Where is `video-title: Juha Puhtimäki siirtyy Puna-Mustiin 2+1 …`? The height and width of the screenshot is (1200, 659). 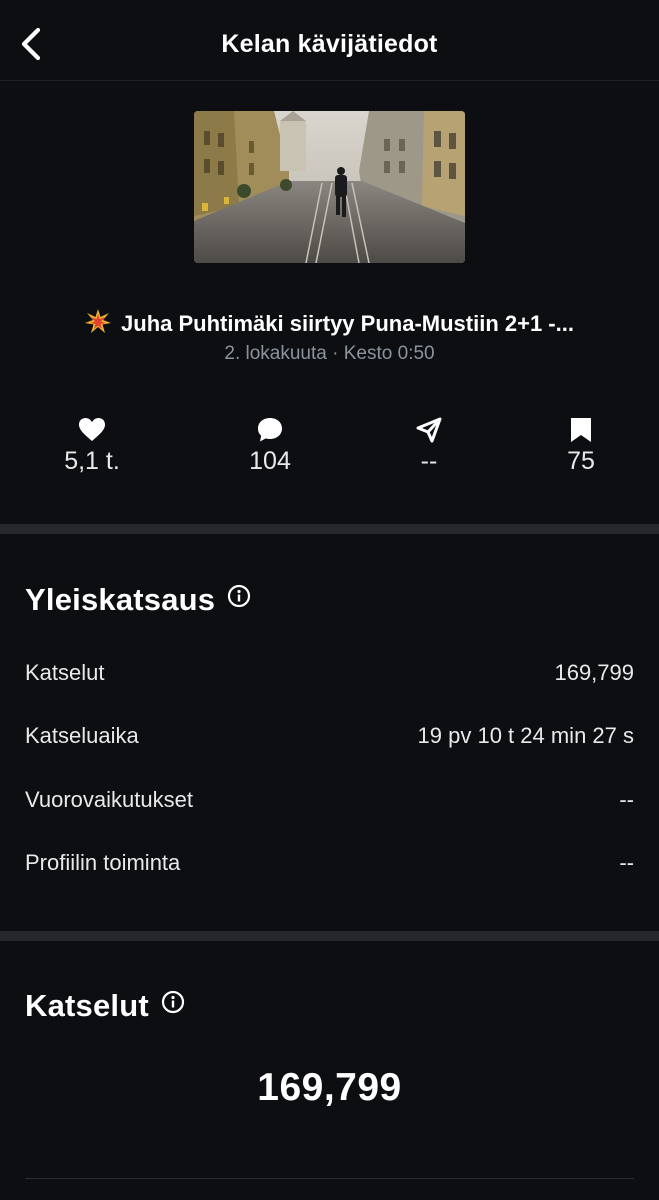 video-title: Juha Puhtimäki siirtyy Puna-Mustiin 2+1 … is located at coordinates (329, 323).